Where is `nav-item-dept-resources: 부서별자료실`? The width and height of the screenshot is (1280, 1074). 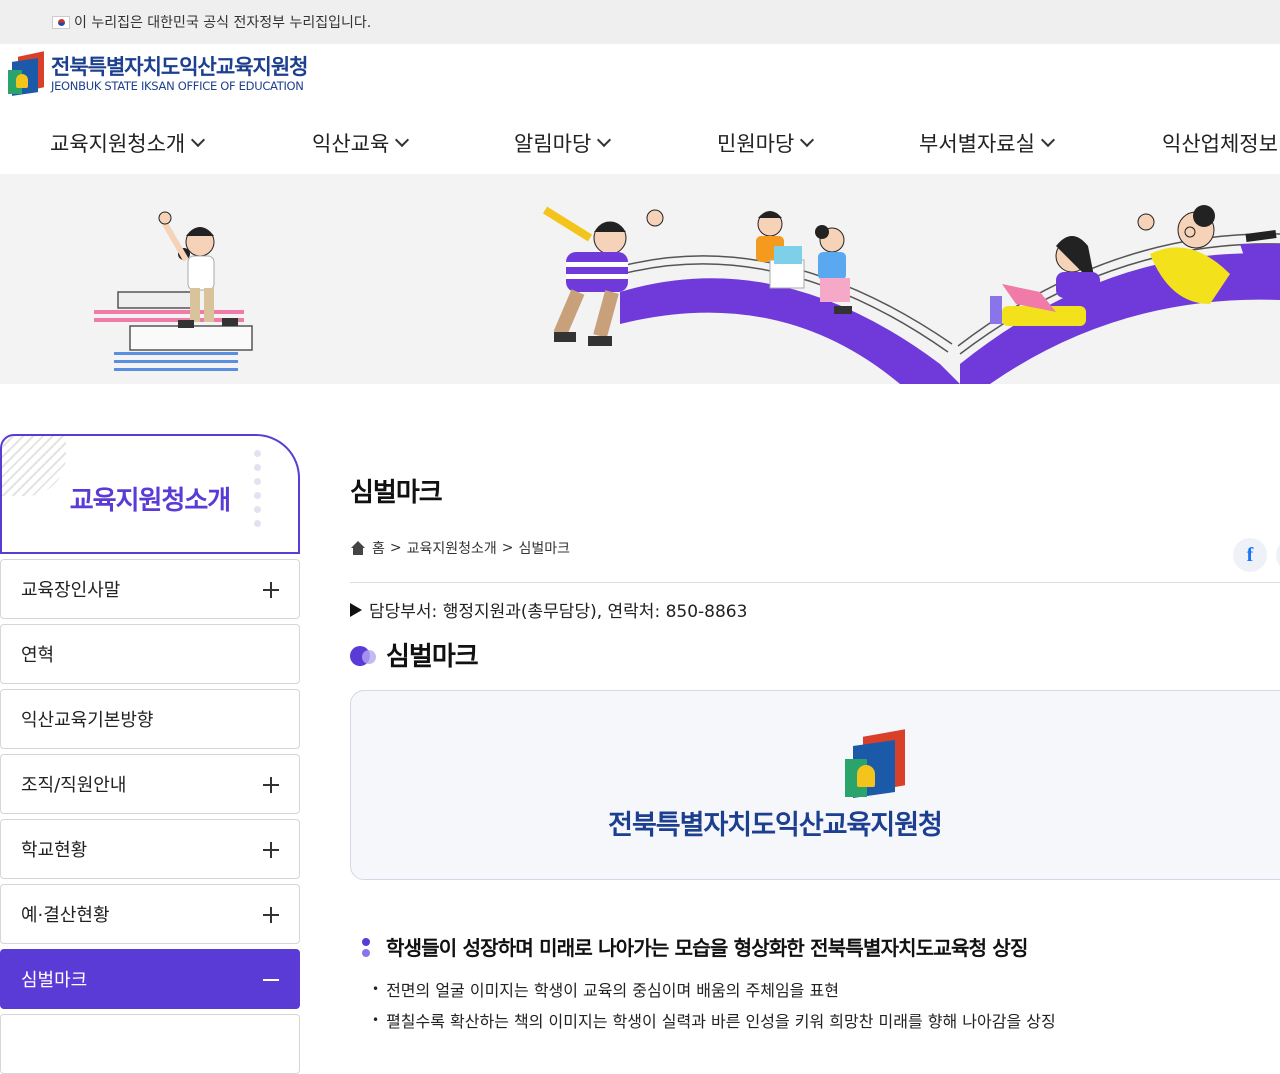 nav-item-dept-resources: 부서별자료실 is located at coordinates (987, 143).